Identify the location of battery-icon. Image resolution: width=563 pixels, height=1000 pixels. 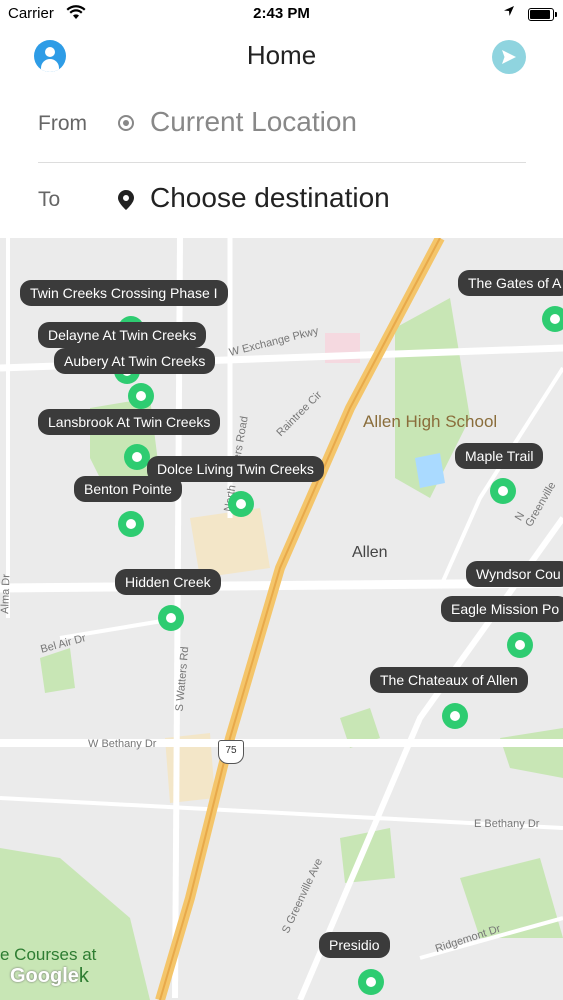
(542, 14).